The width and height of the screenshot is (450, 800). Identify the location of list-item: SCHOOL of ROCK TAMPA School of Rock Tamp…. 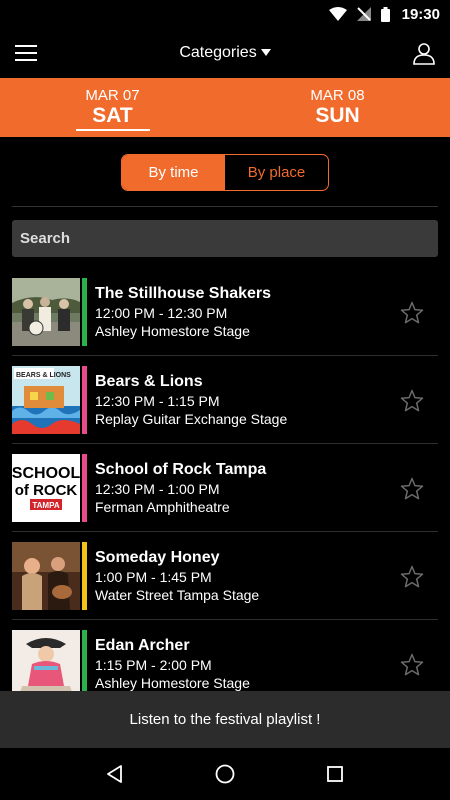
(225, 488).